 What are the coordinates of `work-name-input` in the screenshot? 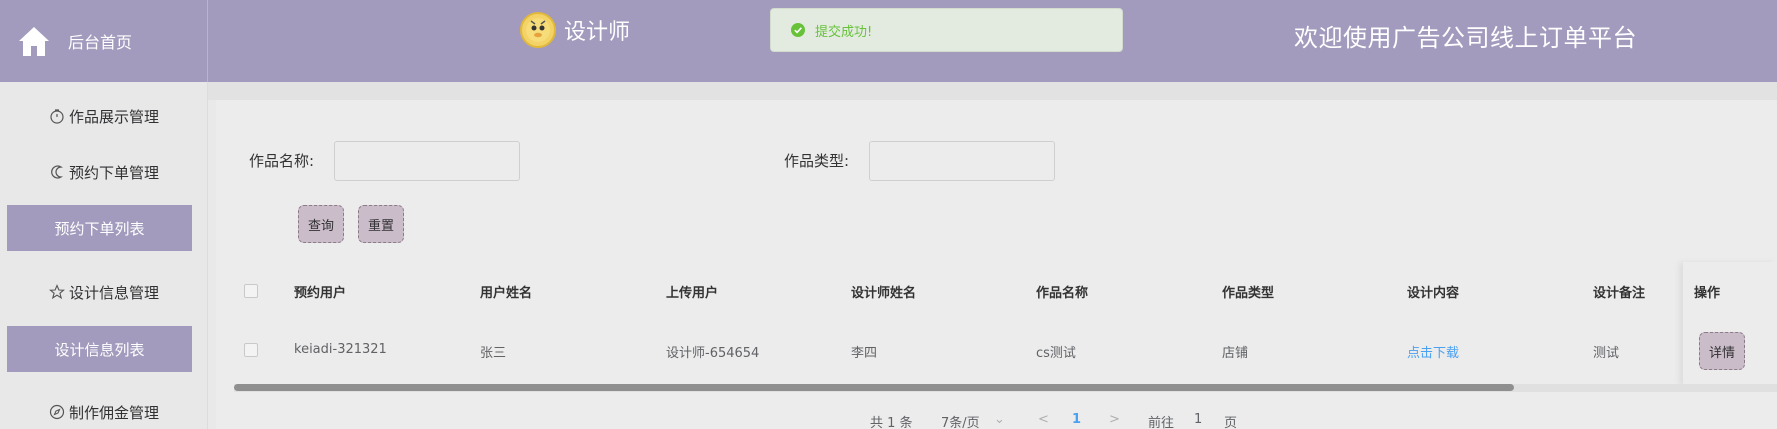 It's located at (427, 161).